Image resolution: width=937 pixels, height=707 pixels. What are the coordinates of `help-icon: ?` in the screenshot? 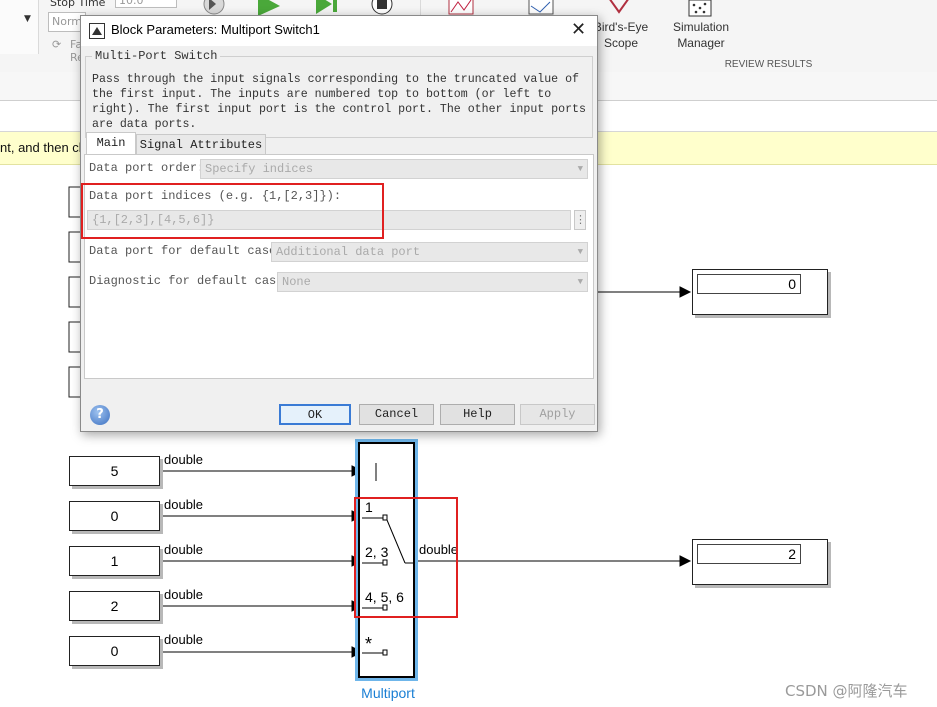 It's located at (100, 415).